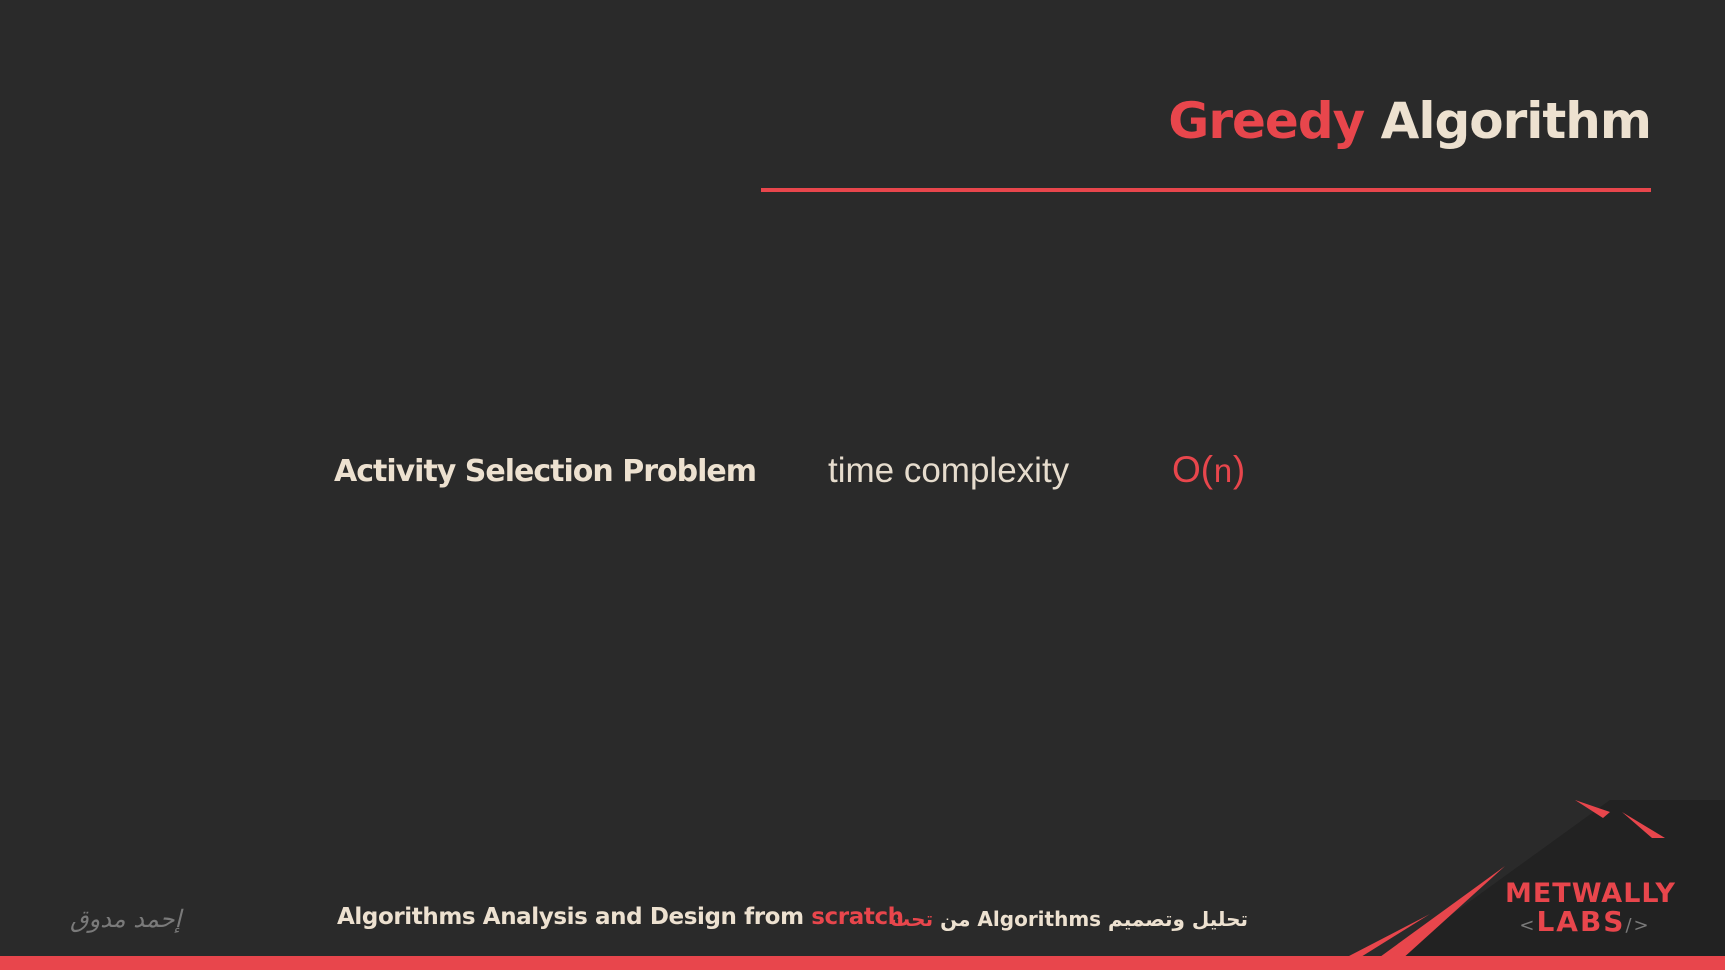 Image resolution: width=1725 pixels, height=970 pixels. What do you see at coordinates (1193, 469) in the screenshot?
I see `complexity-prefix: O(` at bounding box center [1193, 469].